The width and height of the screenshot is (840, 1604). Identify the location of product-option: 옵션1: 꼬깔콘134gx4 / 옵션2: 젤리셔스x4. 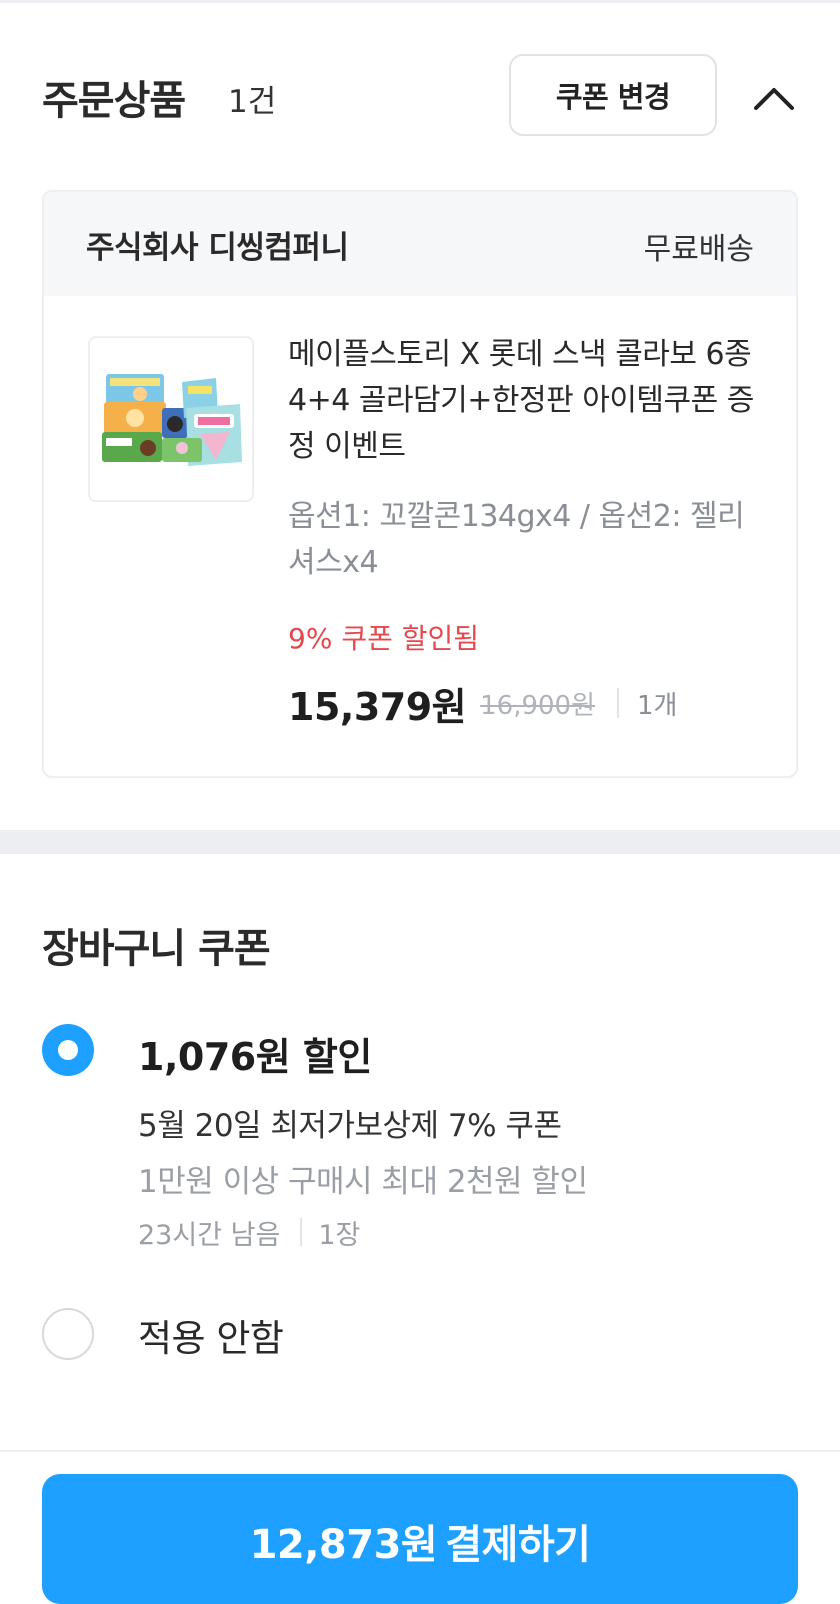
(516, 539).